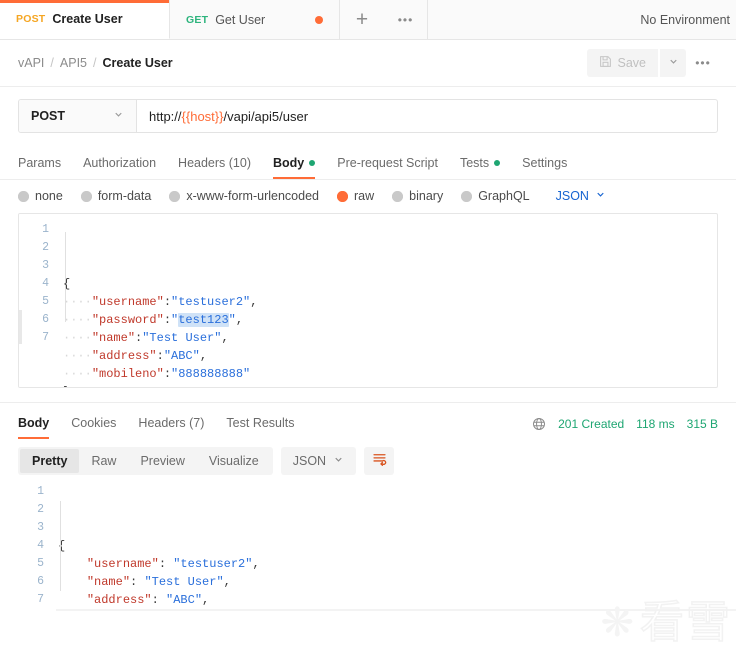  I want to click on save-button: Save, so click(622, 63).